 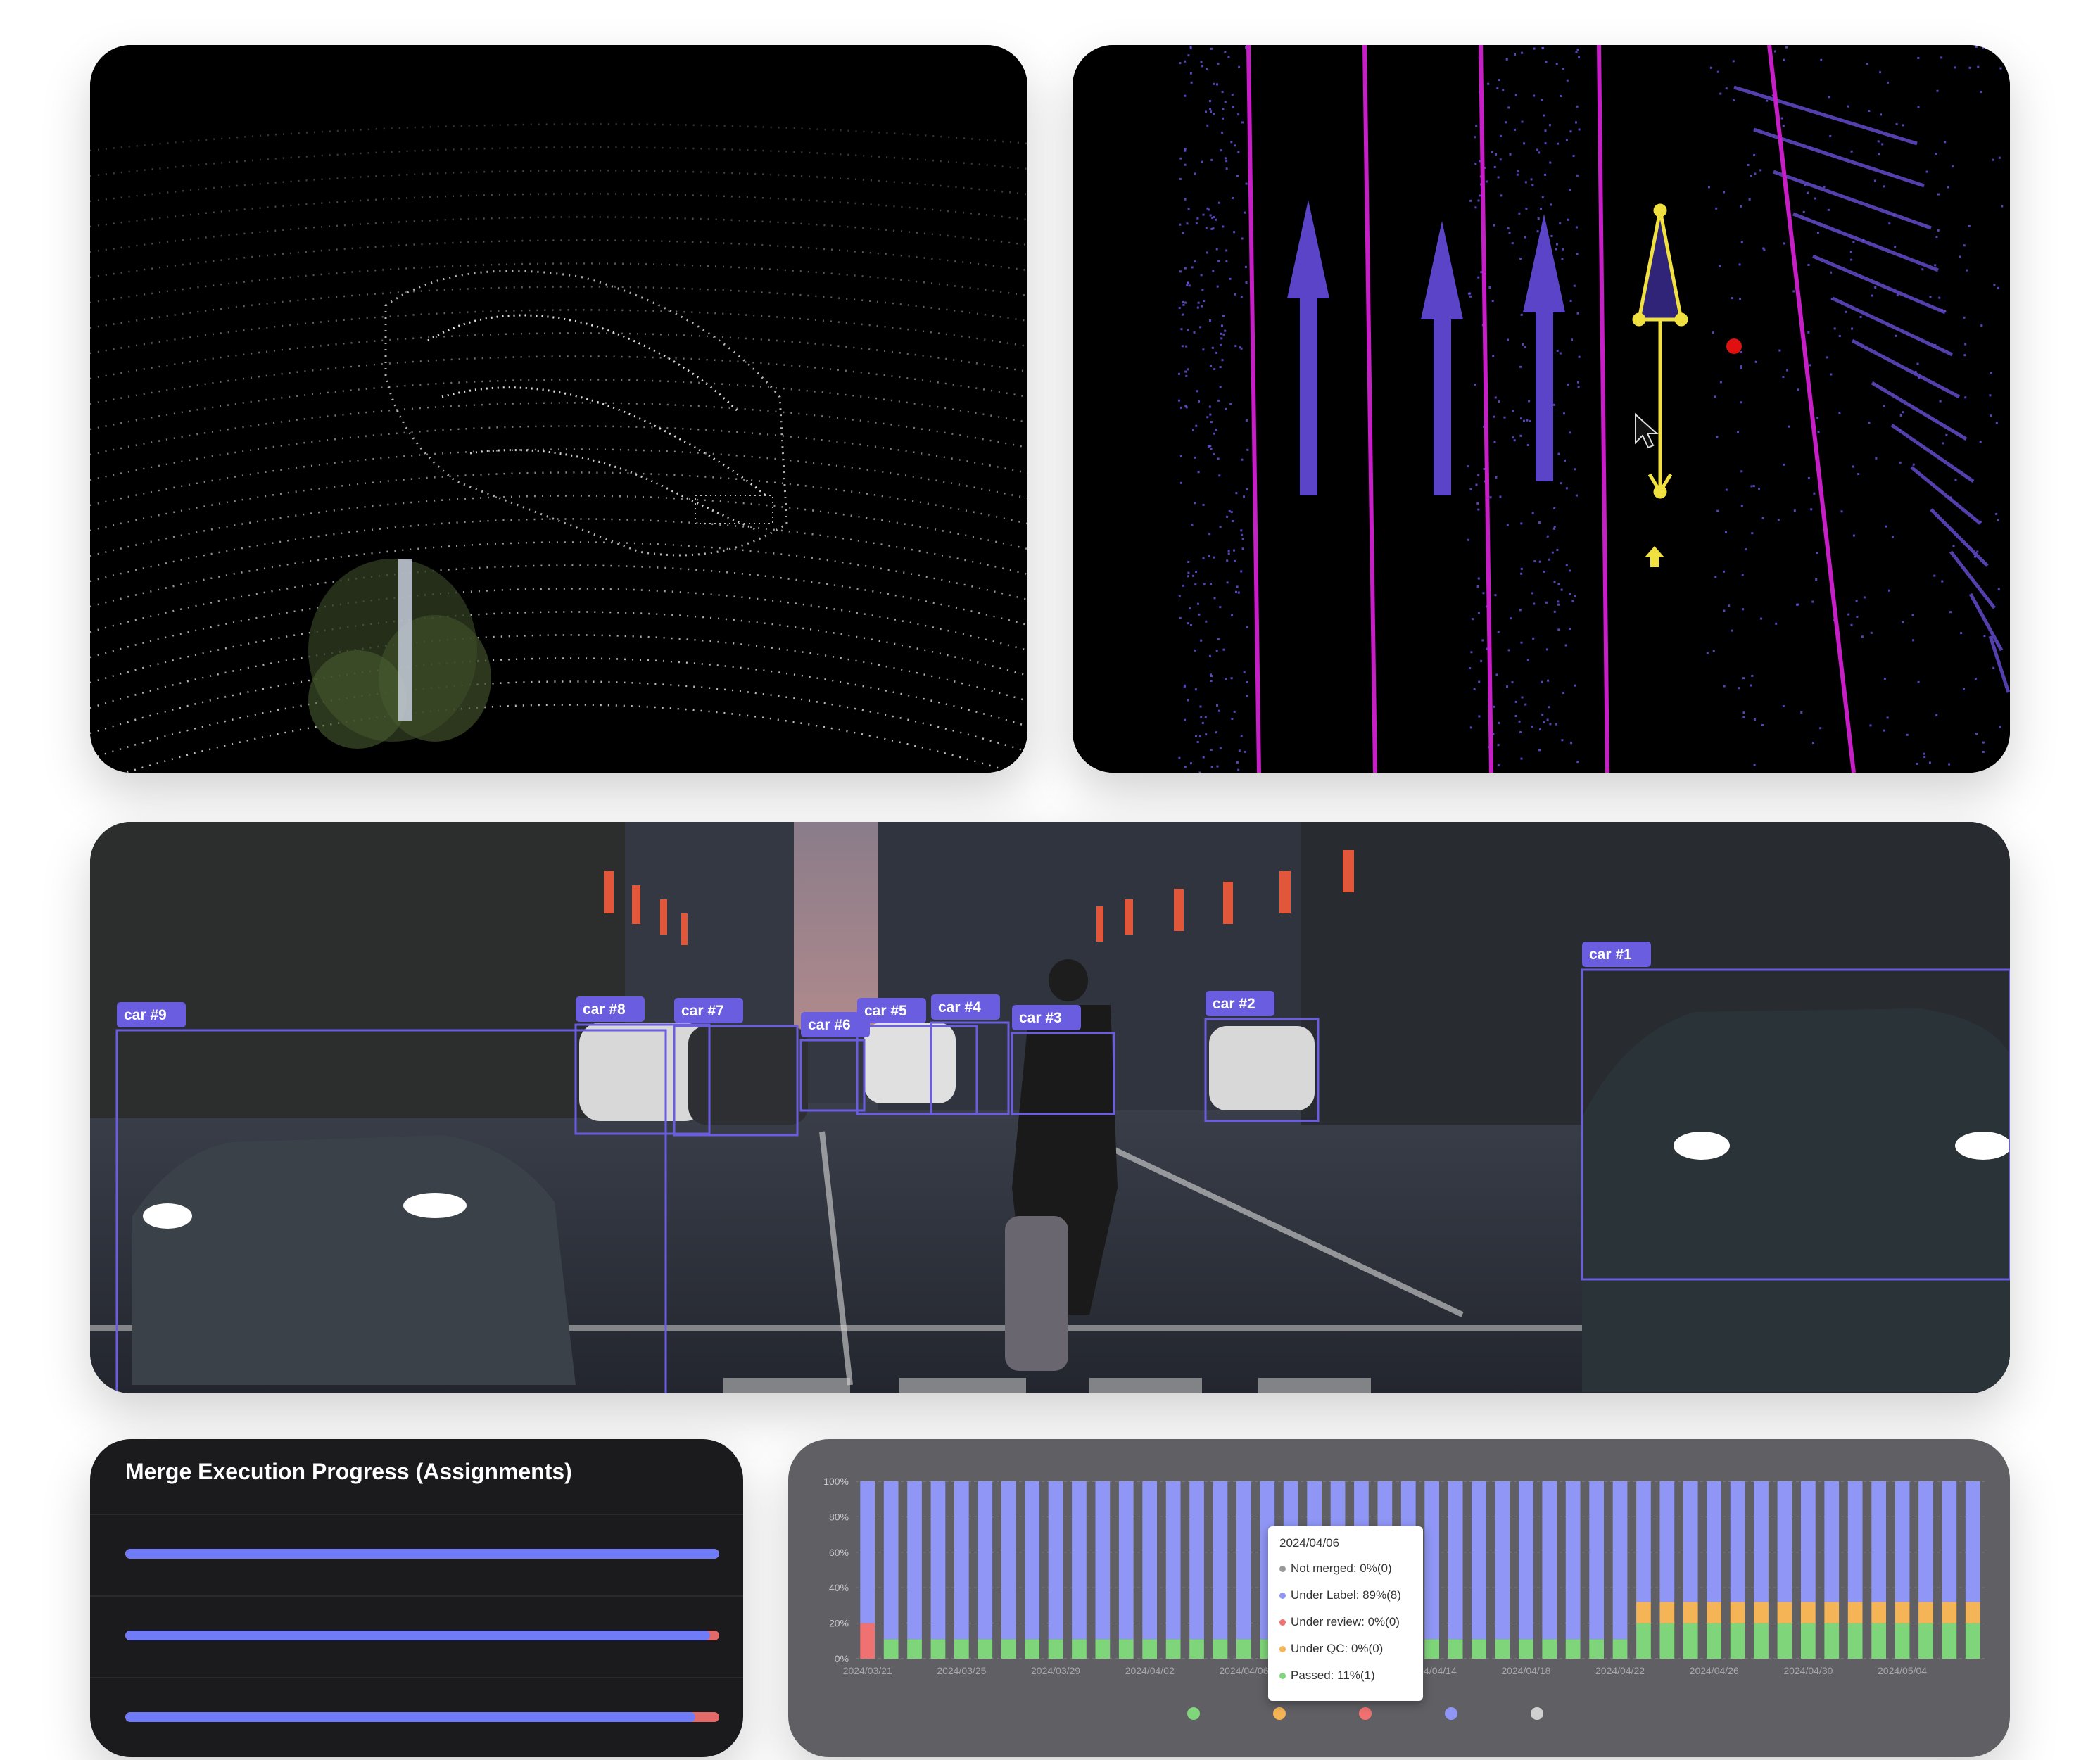 What do you see at coordinates (867, 1671) in the screenshot?
I see `x-tick-label: 2024/03/21` at bounding box center [867, 1671].